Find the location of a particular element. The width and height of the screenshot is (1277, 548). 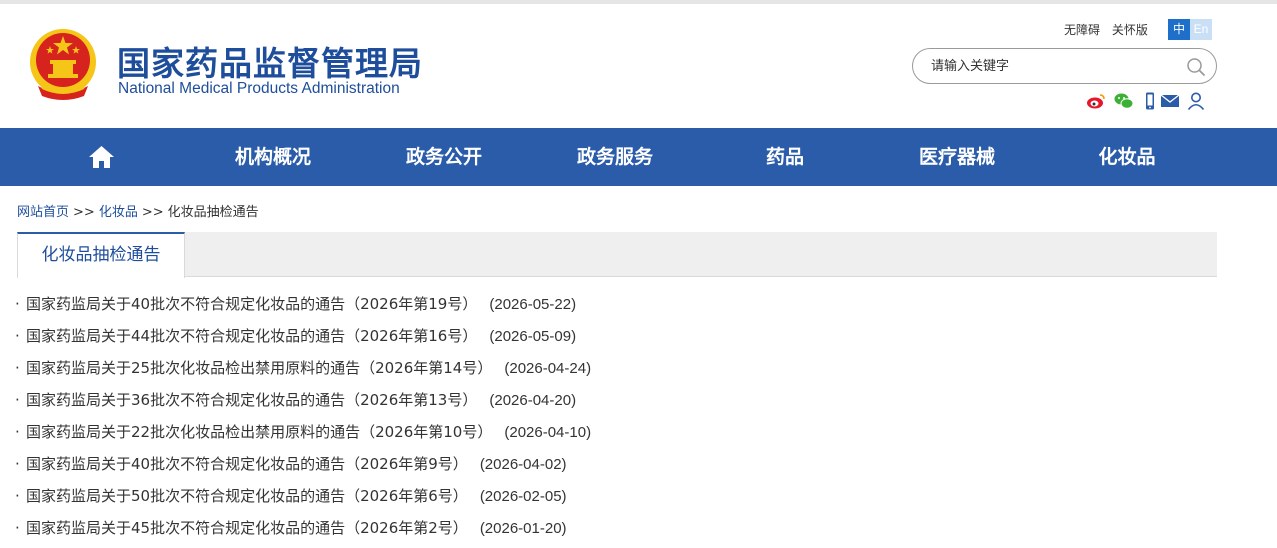

nav-item-government-affairs: 政务公开 is located at coordinates (444, 157).